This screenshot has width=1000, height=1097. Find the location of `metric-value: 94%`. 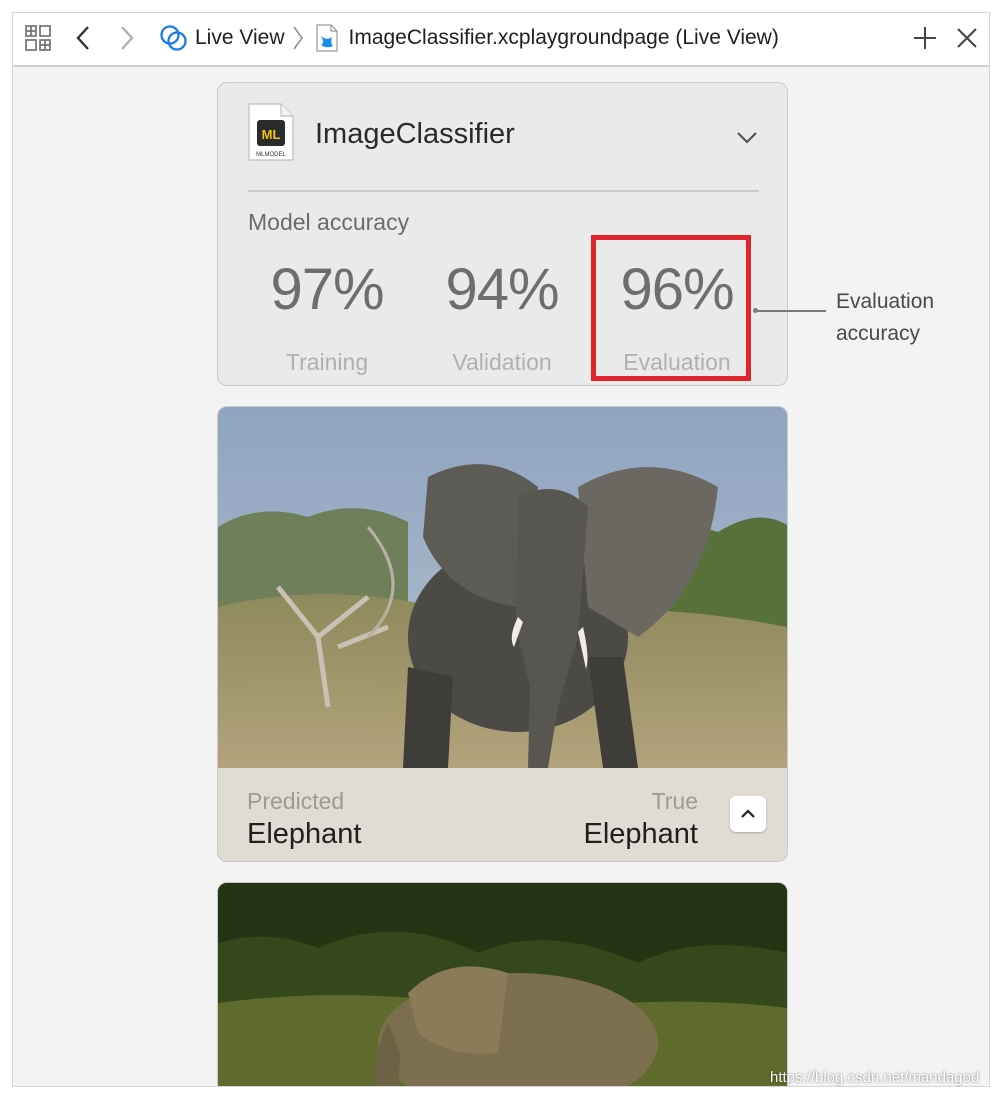

metric-value: 94% is located at coordinates (502, 289).